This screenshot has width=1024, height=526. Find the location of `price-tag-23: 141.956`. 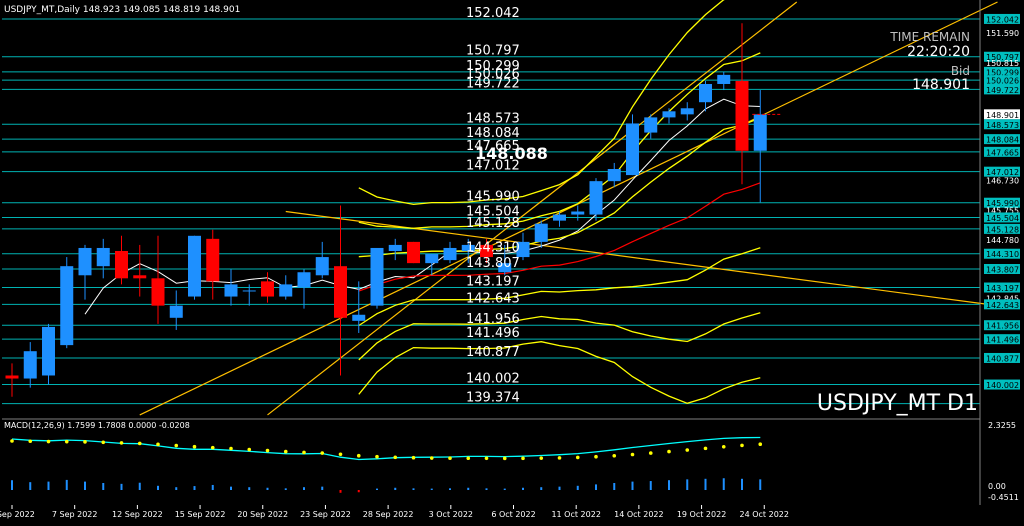

price-tag-23: 141.956 is located at coordinates (1002, 326).